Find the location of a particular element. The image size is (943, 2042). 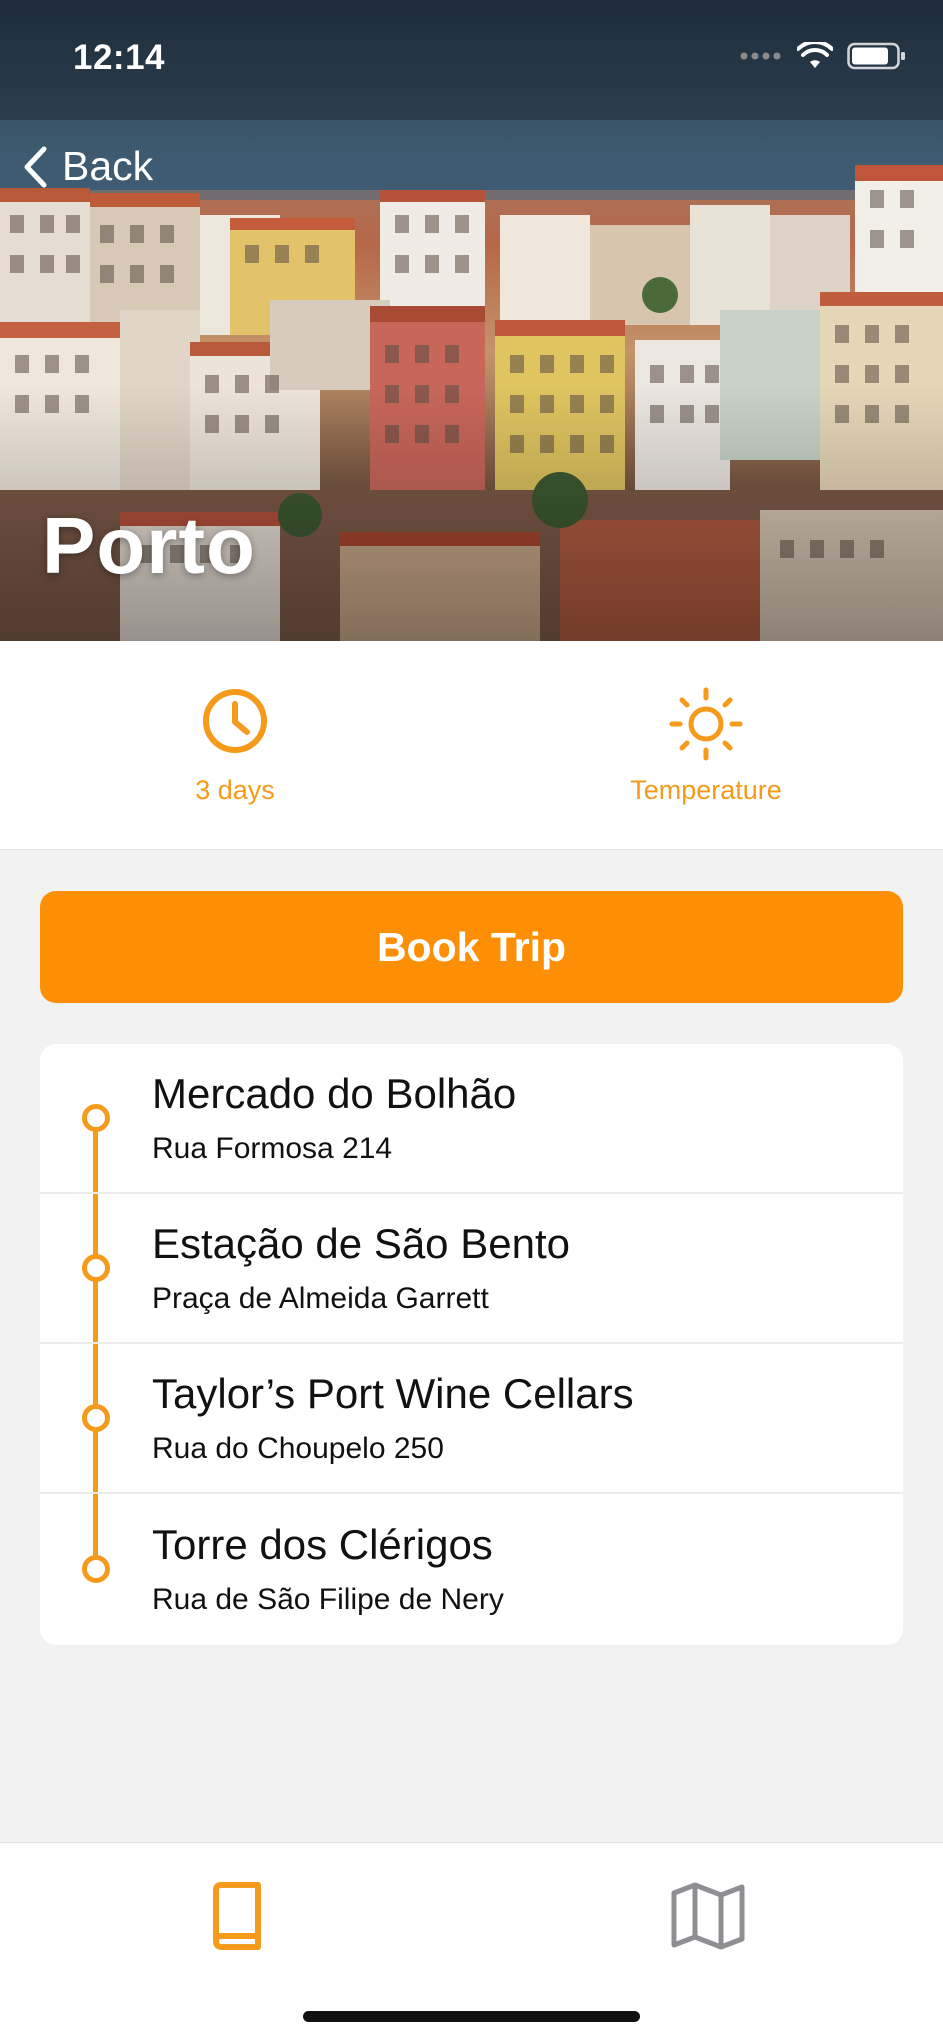

book-trip-button: Book Trip is located at coordinates (471, 947).